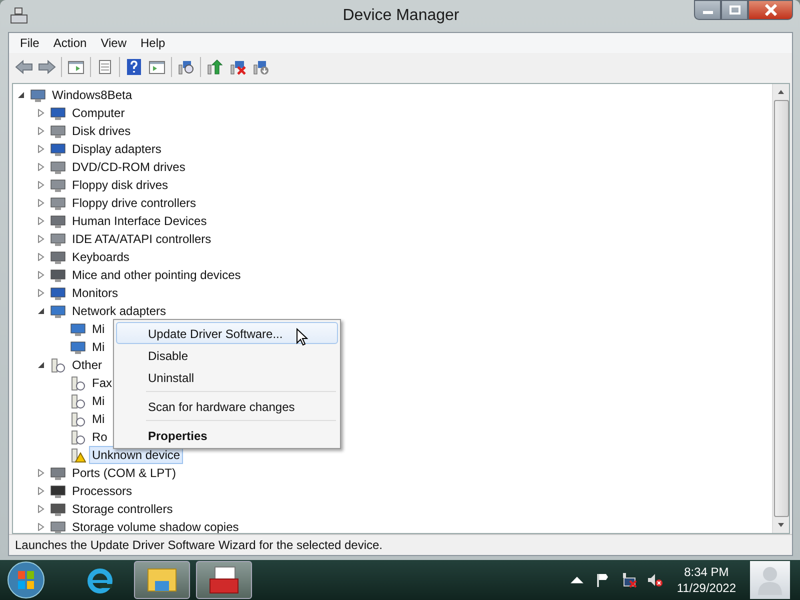 Image resolution: width=800 pixels, height=600 pixels. I want to click on uninstall-device-icon, so click(261, 67).